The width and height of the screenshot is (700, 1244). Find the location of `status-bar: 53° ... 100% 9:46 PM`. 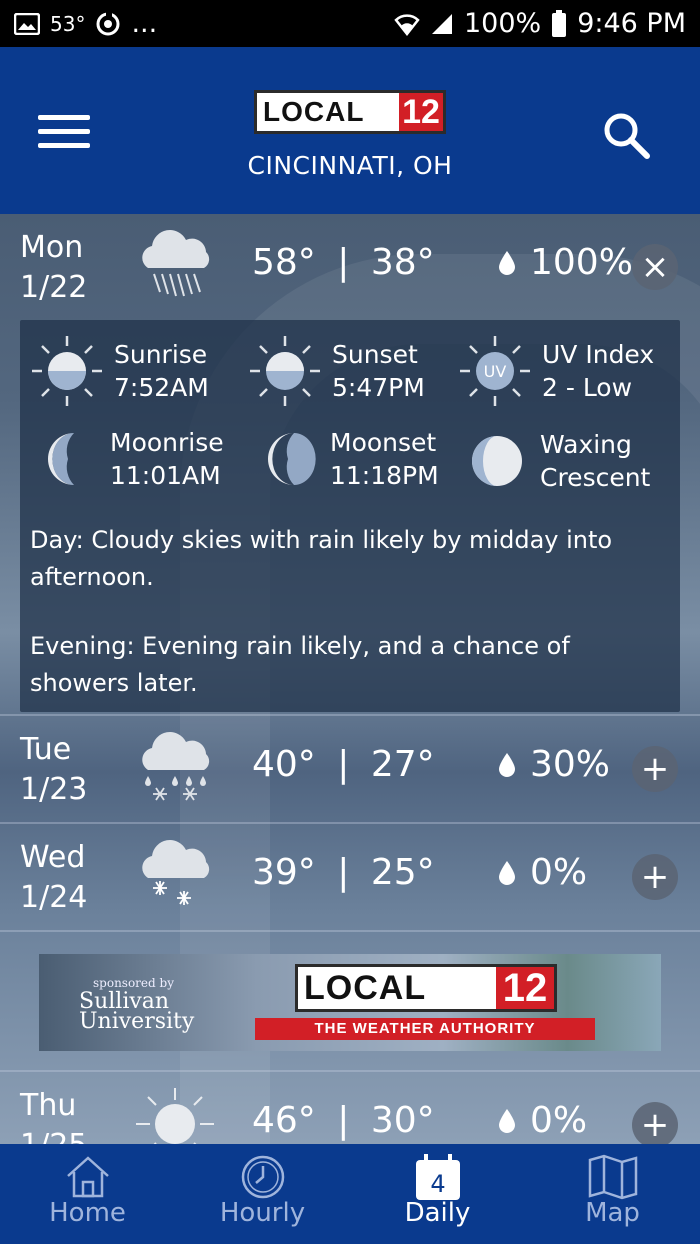

status-bar: 53° ... 100% 9:46 PM is located at coordinates (350, 23).